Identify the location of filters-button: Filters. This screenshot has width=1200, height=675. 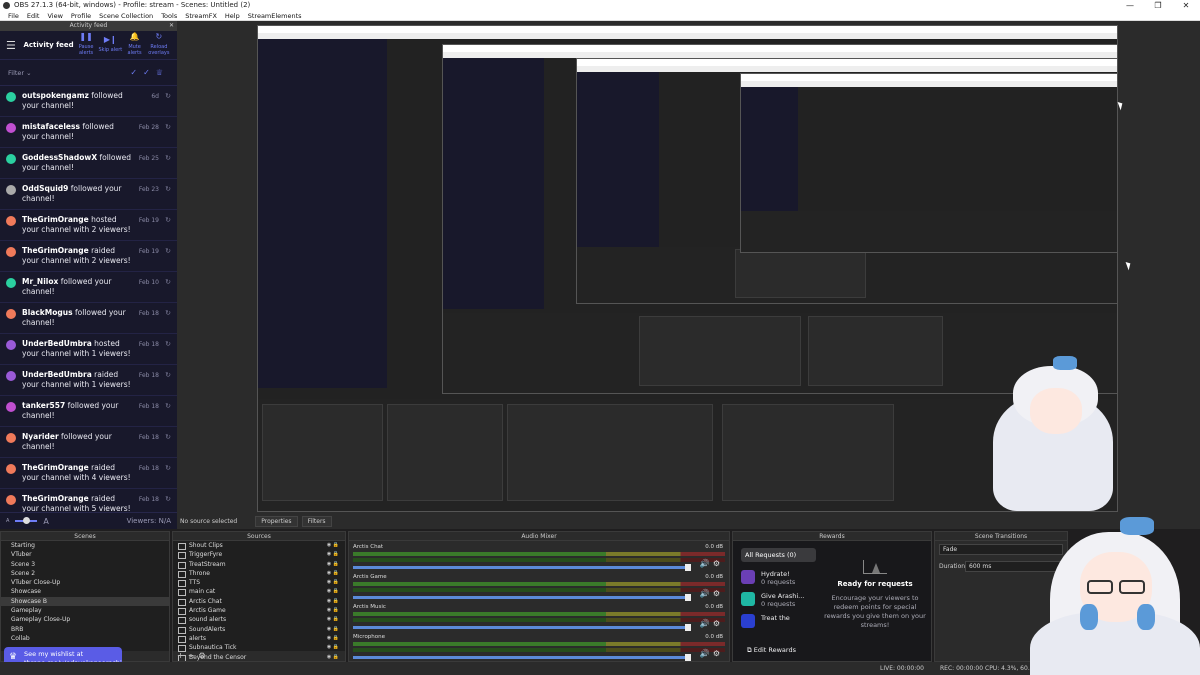
(316, 521).